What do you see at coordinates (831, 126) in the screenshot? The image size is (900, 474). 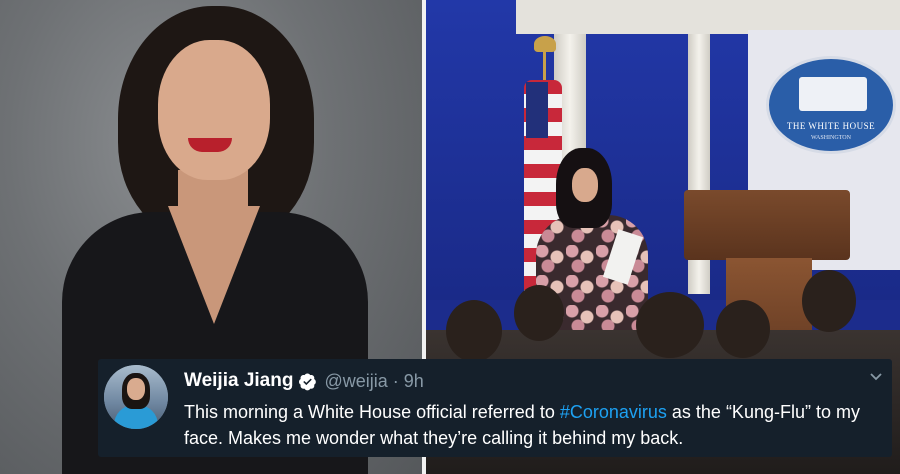 I see `seal-text: THE WHITE HOUSE` at bounding box center [831, 126].